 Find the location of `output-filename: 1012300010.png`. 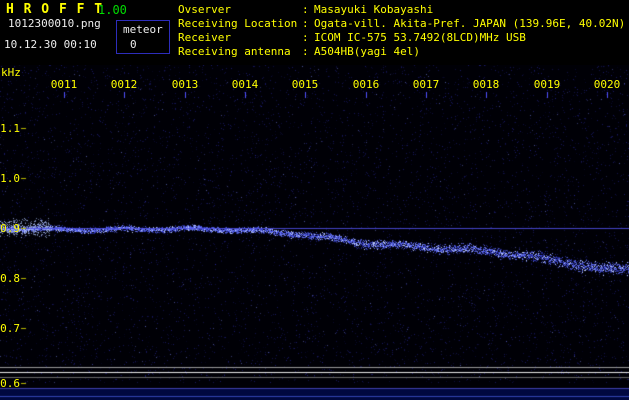

output-filename: 1012300010.png is located at coordinates (54, 23).